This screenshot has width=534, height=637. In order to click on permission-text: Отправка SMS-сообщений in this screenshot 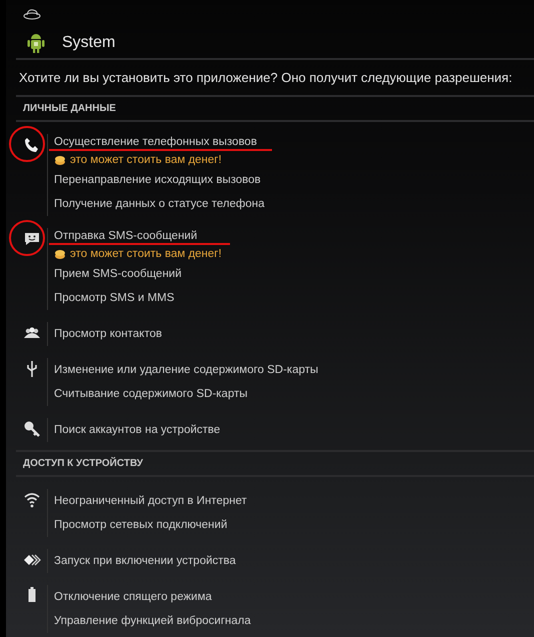, I will do `click(139, 236)`.